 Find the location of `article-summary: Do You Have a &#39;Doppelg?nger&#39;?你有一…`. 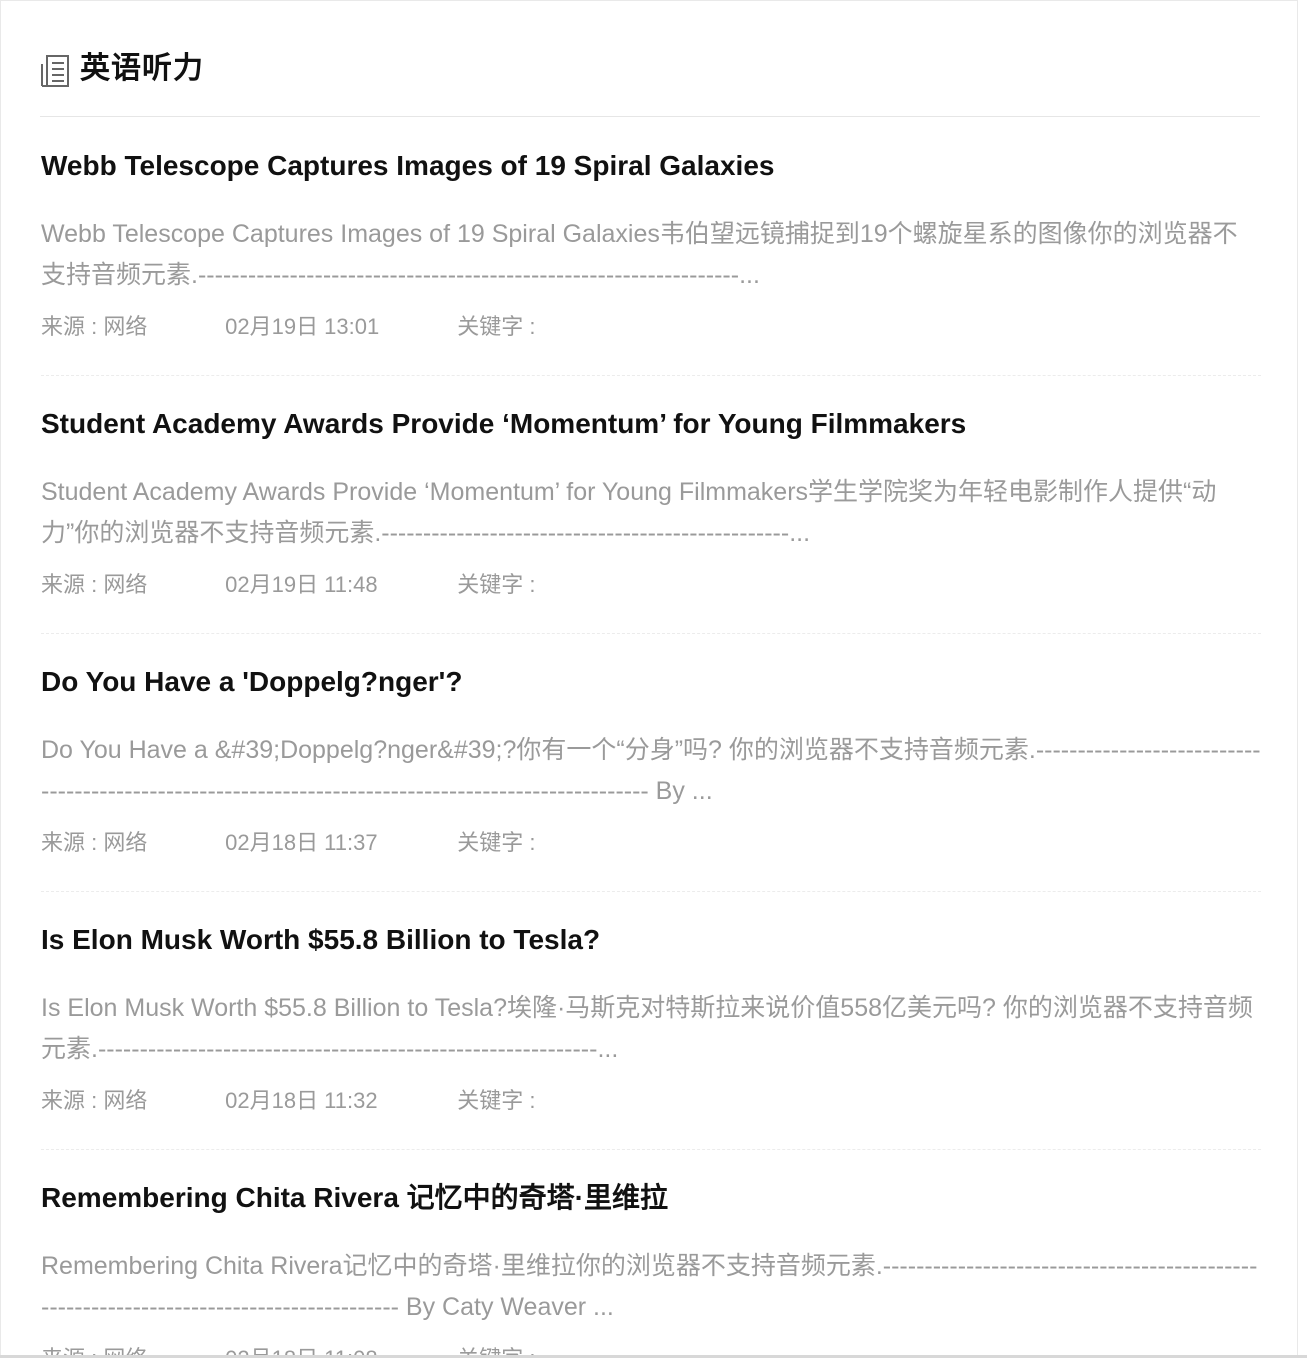

article-summary: Do You Have a &#39;Doppelg?nger&#39;?你有一… is located at coordinates (651, 770).